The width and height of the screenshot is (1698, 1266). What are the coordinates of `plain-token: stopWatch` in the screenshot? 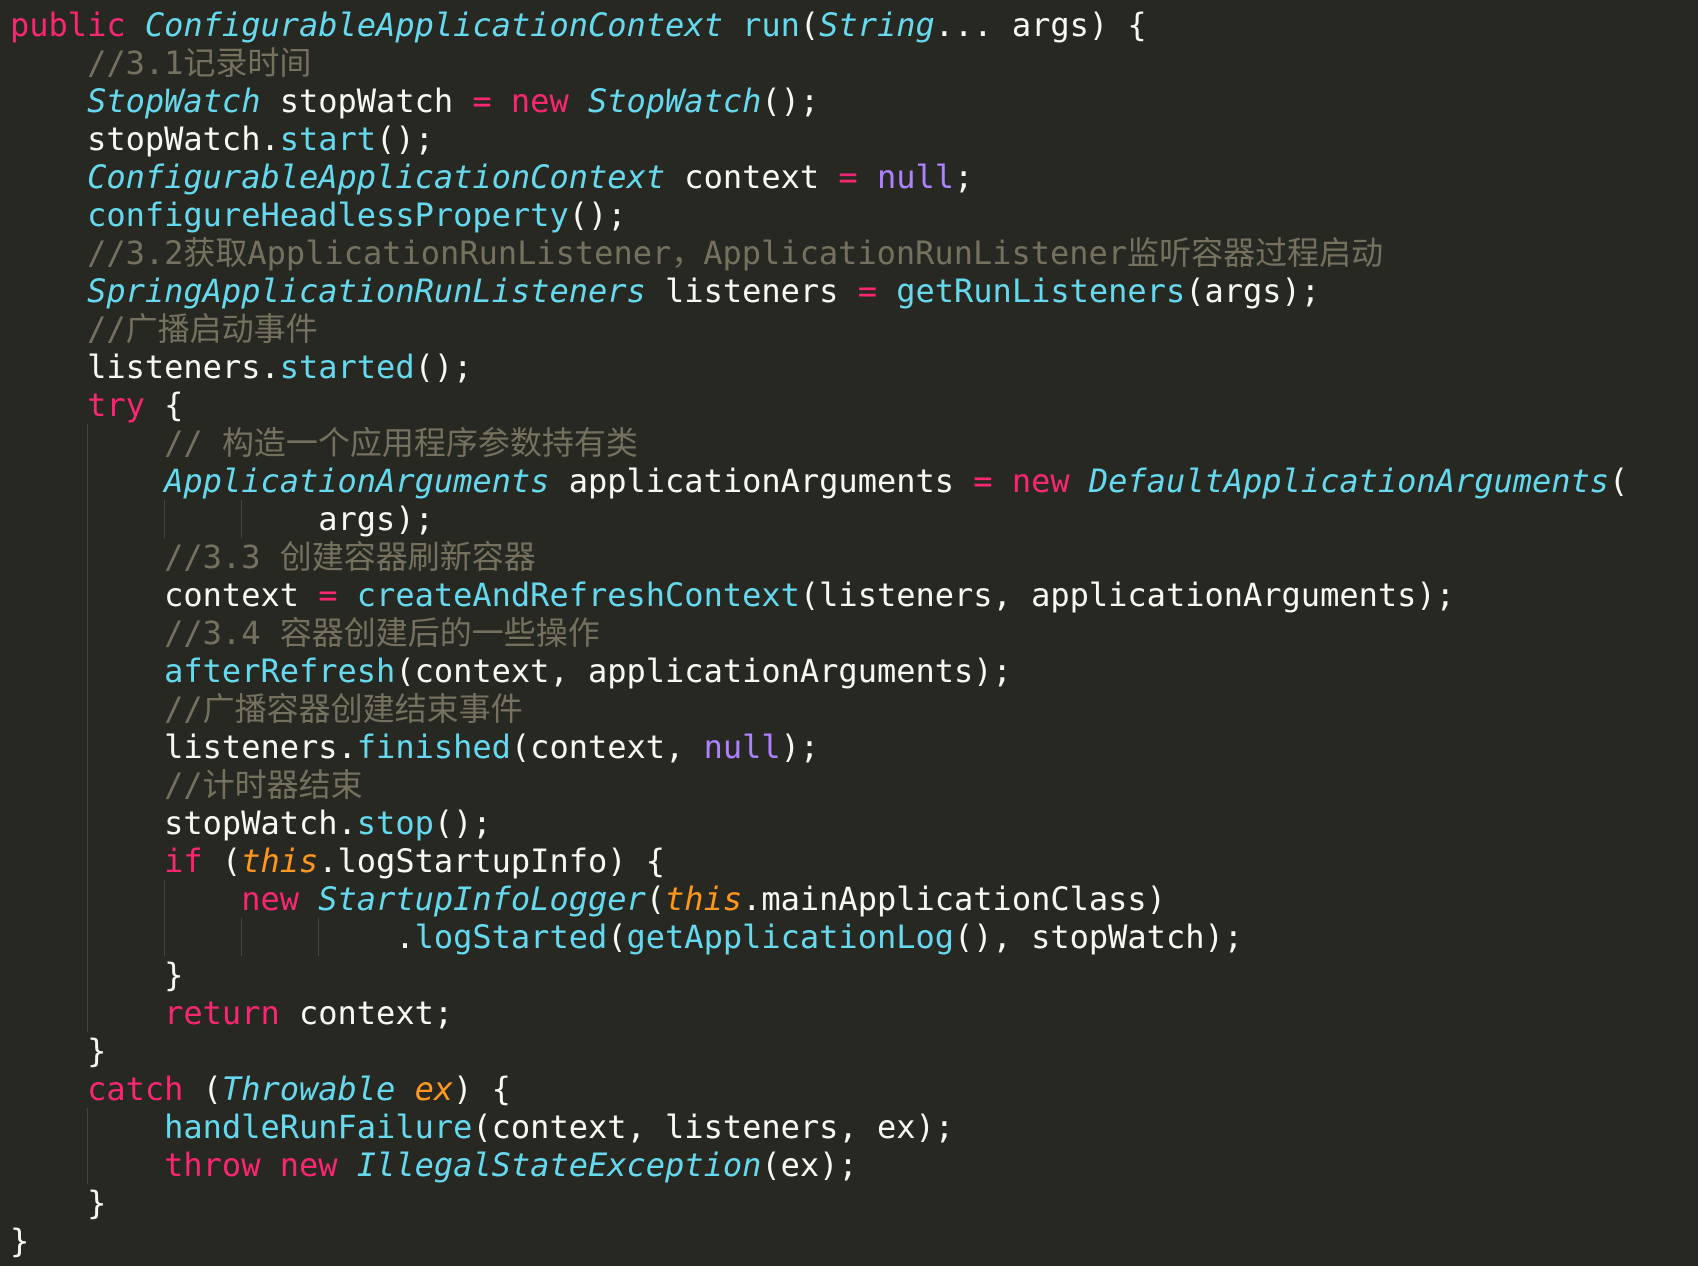 It's located at (366, 101).